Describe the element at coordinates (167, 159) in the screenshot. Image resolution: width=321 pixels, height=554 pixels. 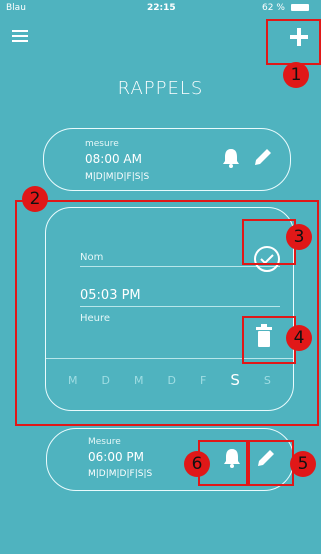
I see `reminder-card: mesure 08:00 AM M|D|M|D|F|S|S` at that location.